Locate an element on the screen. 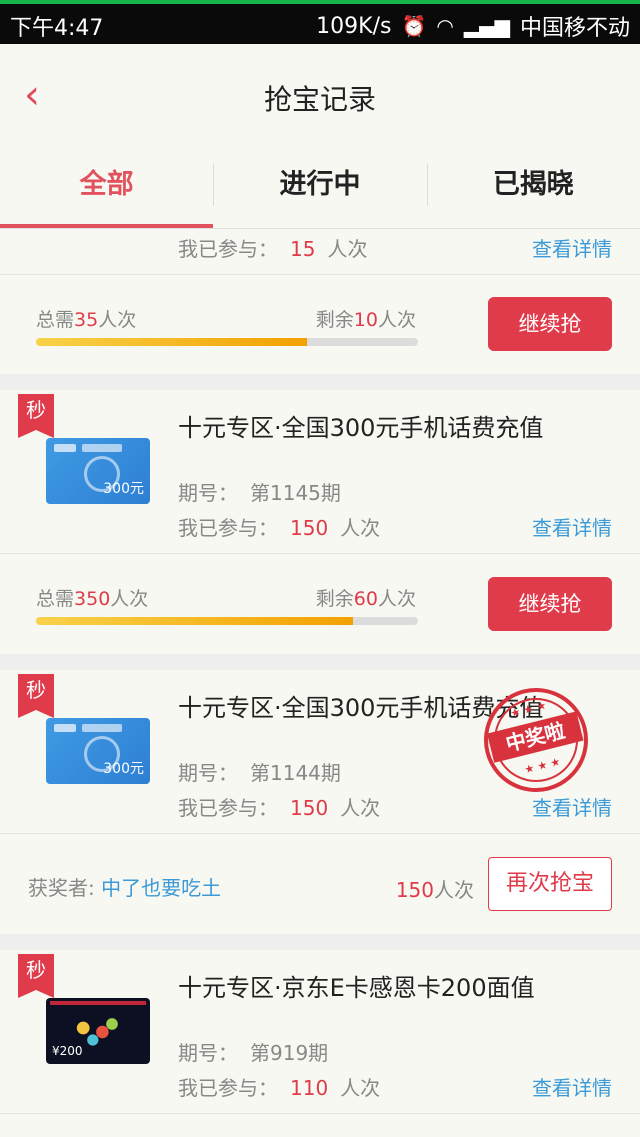  issue-info: 期号： 第1145期 is located at coordinates (259, 491).